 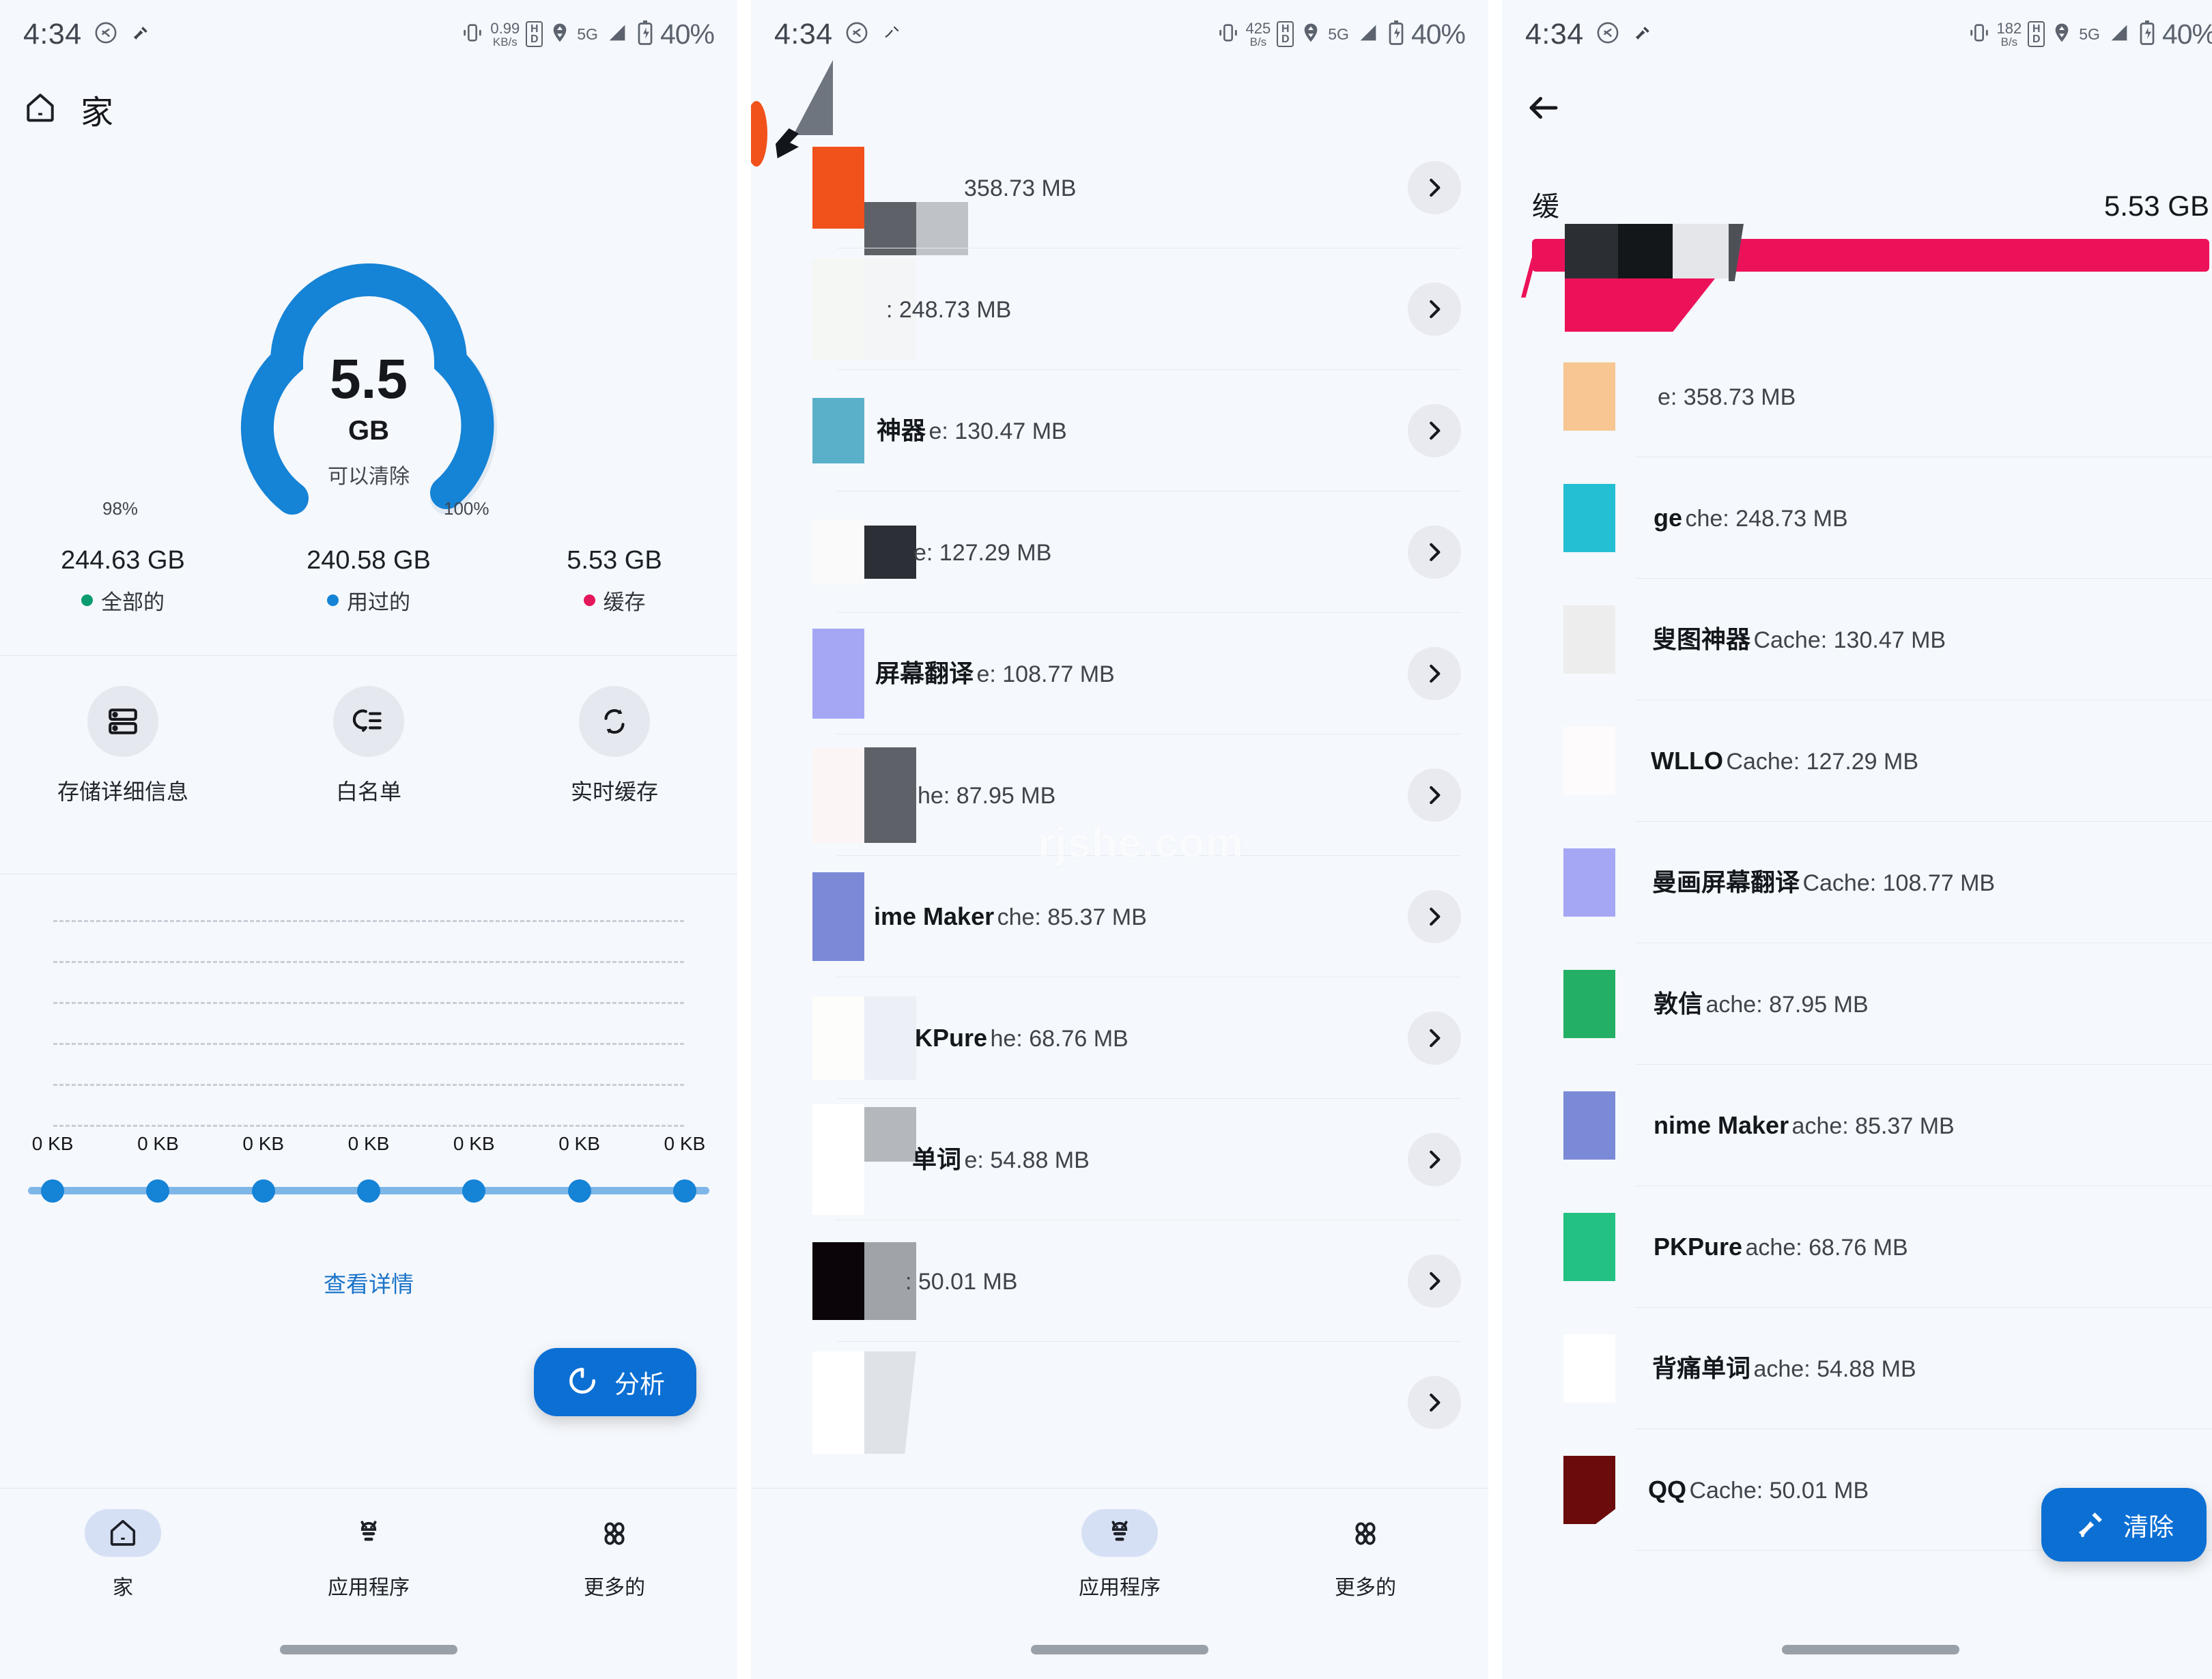 I want to click on clear-cache-button: 清除, so click(x=2124, y=1525).